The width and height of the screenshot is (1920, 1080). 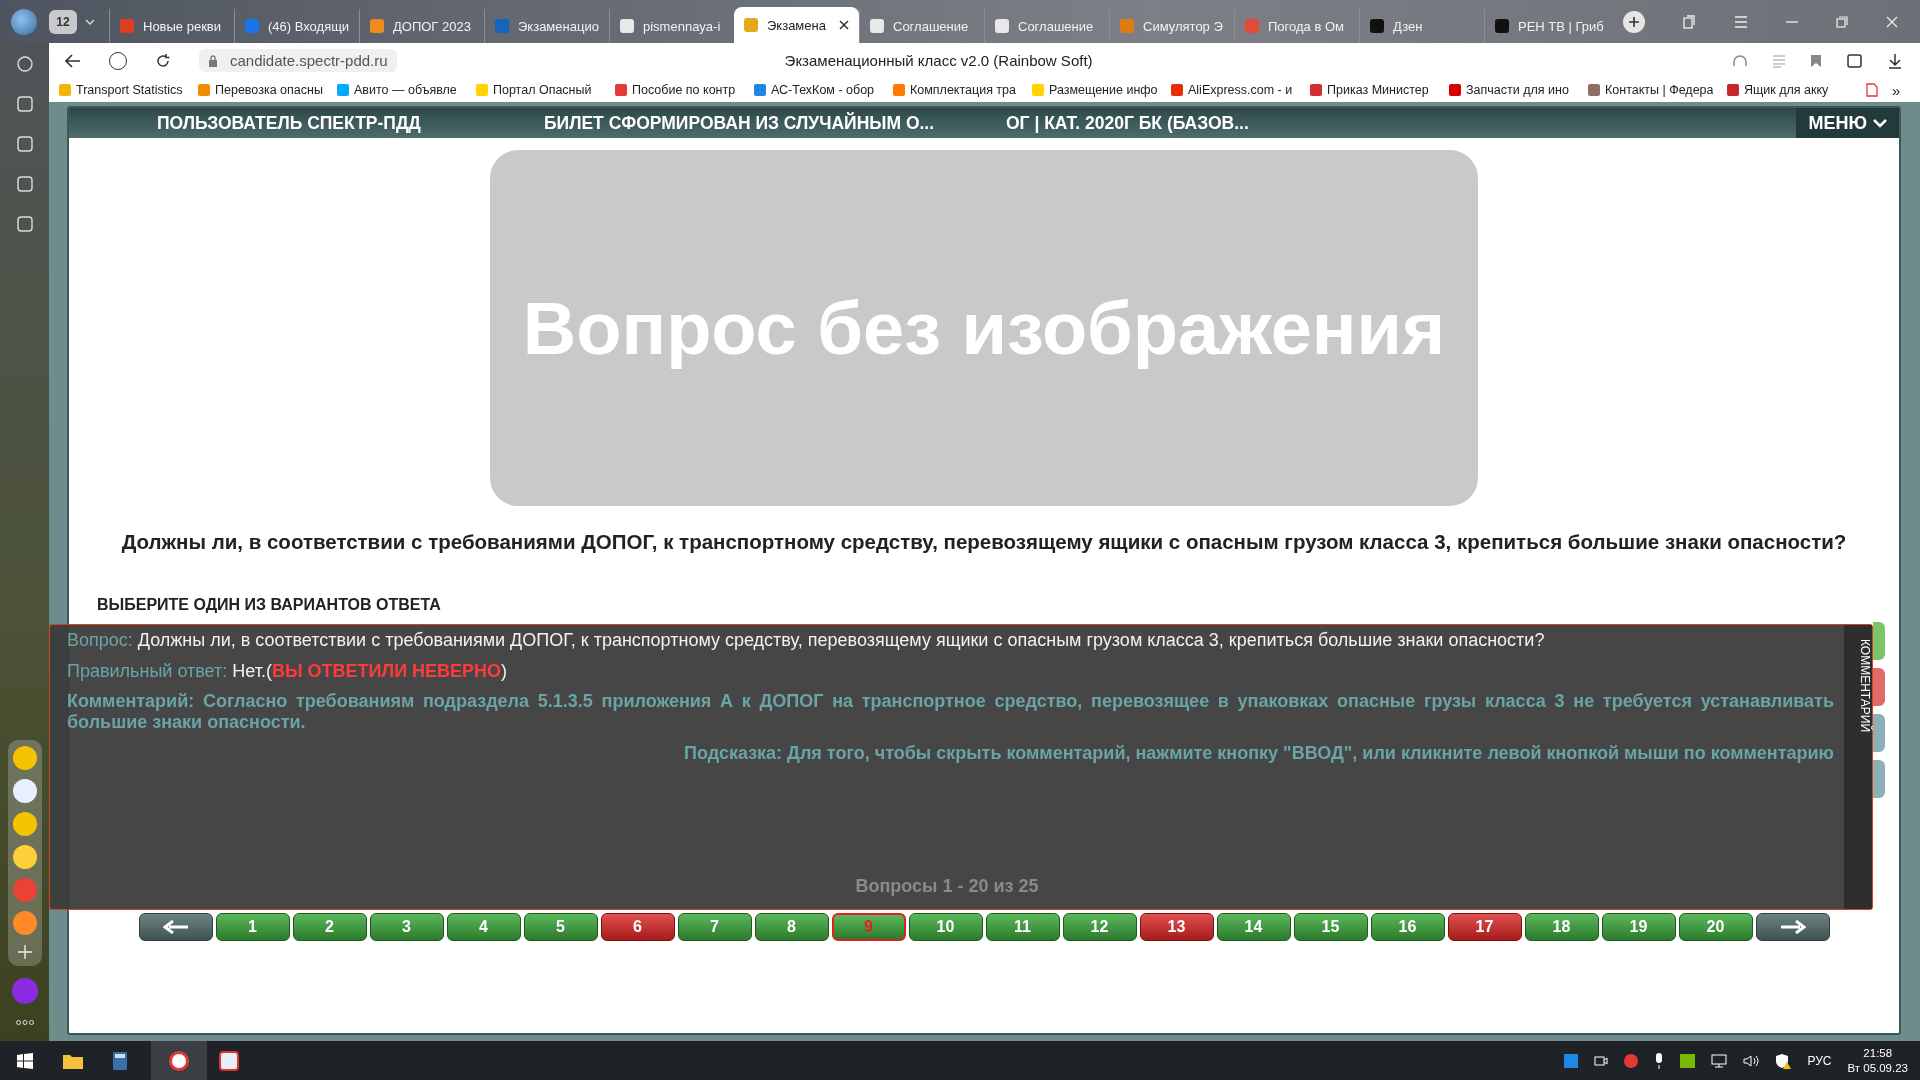 What do you see at coordinates (1407, 927) in the screenshot?
I see `question-number-button: 16` at bounding box center [1407, 927].